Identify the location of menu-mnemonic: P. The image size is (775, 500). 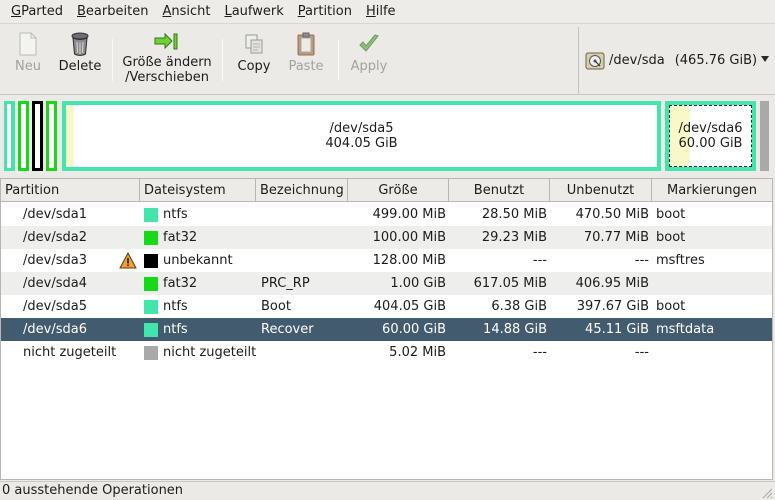
(301, 11).